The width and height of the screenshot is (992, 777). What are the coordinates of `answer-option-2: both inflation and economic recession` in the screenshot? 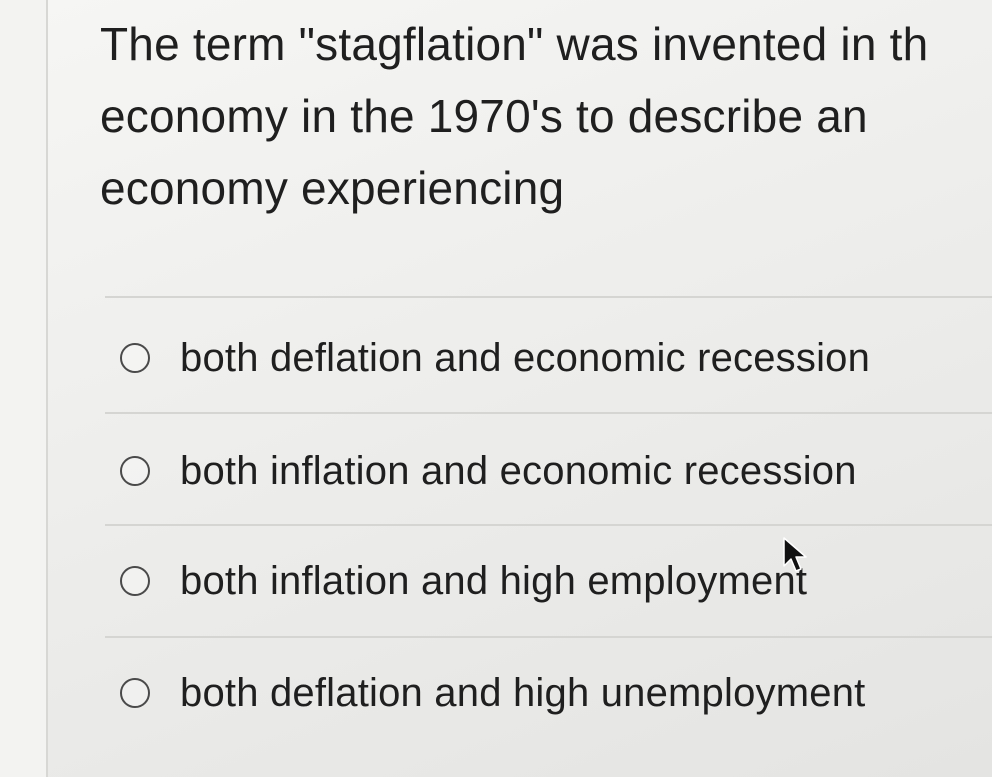 It's located at (550, 471).